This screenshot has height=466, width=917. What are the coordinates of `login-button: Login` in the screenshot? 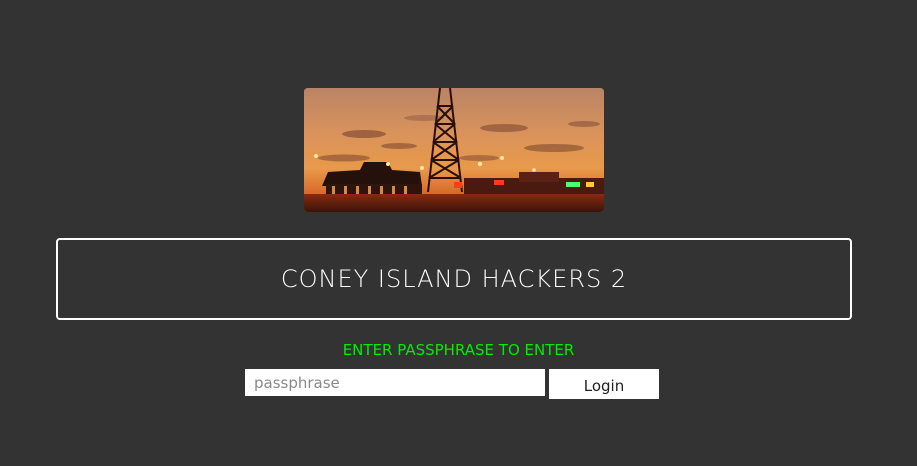 It's located at (604, 384).